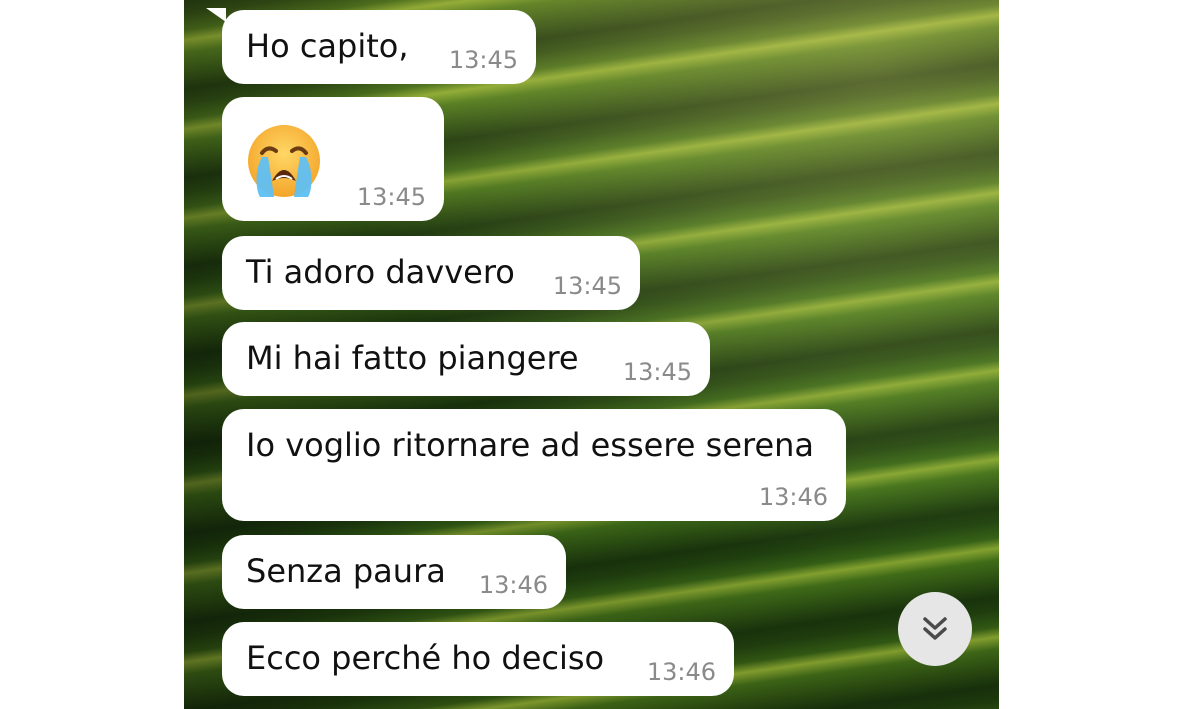 The height and width of the screenshot is (709, 1181). I want to click on message-bubble: Ti adoro davvero 13:45, so click(431, 273).